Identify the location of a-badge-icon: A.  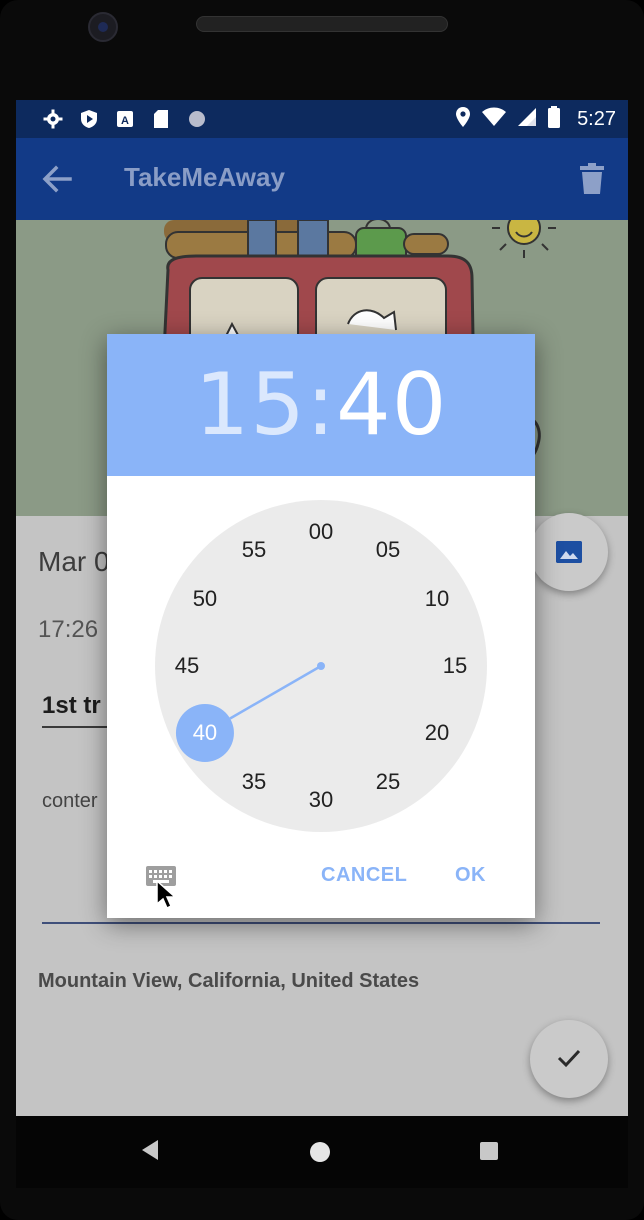
(125, 119).